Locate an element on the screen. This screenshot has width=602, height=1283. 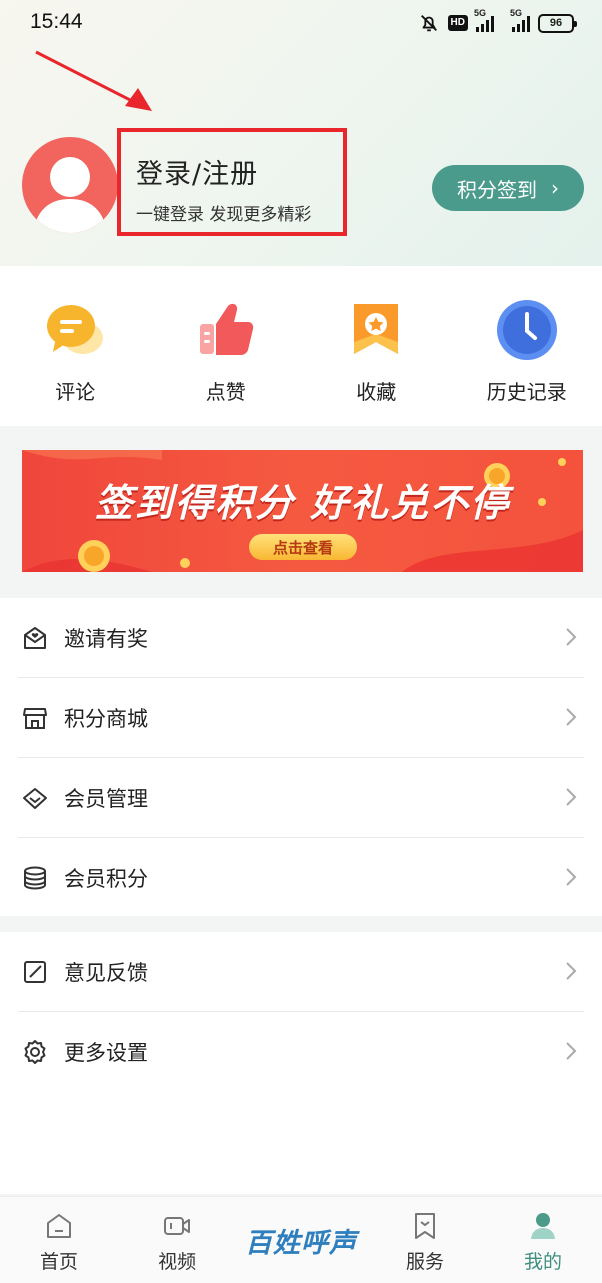
tab-video: 视频 is located at coordinates (177, 1240).